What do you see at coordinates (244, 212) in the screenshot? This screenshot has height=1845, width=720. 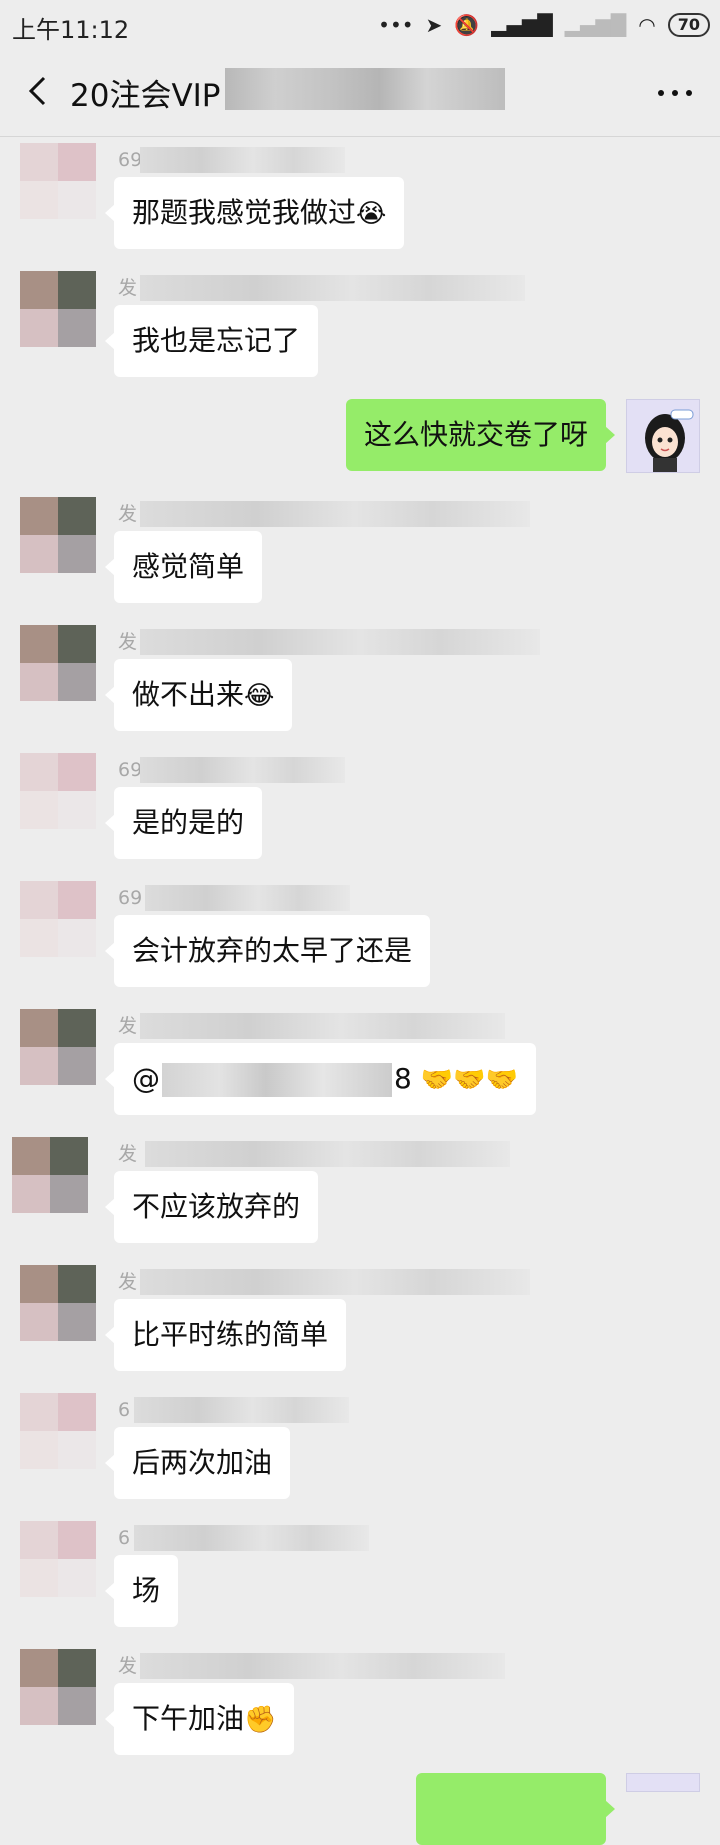 I see `message-text: 那题我感觉我做过` at bounding box center [244, 212].